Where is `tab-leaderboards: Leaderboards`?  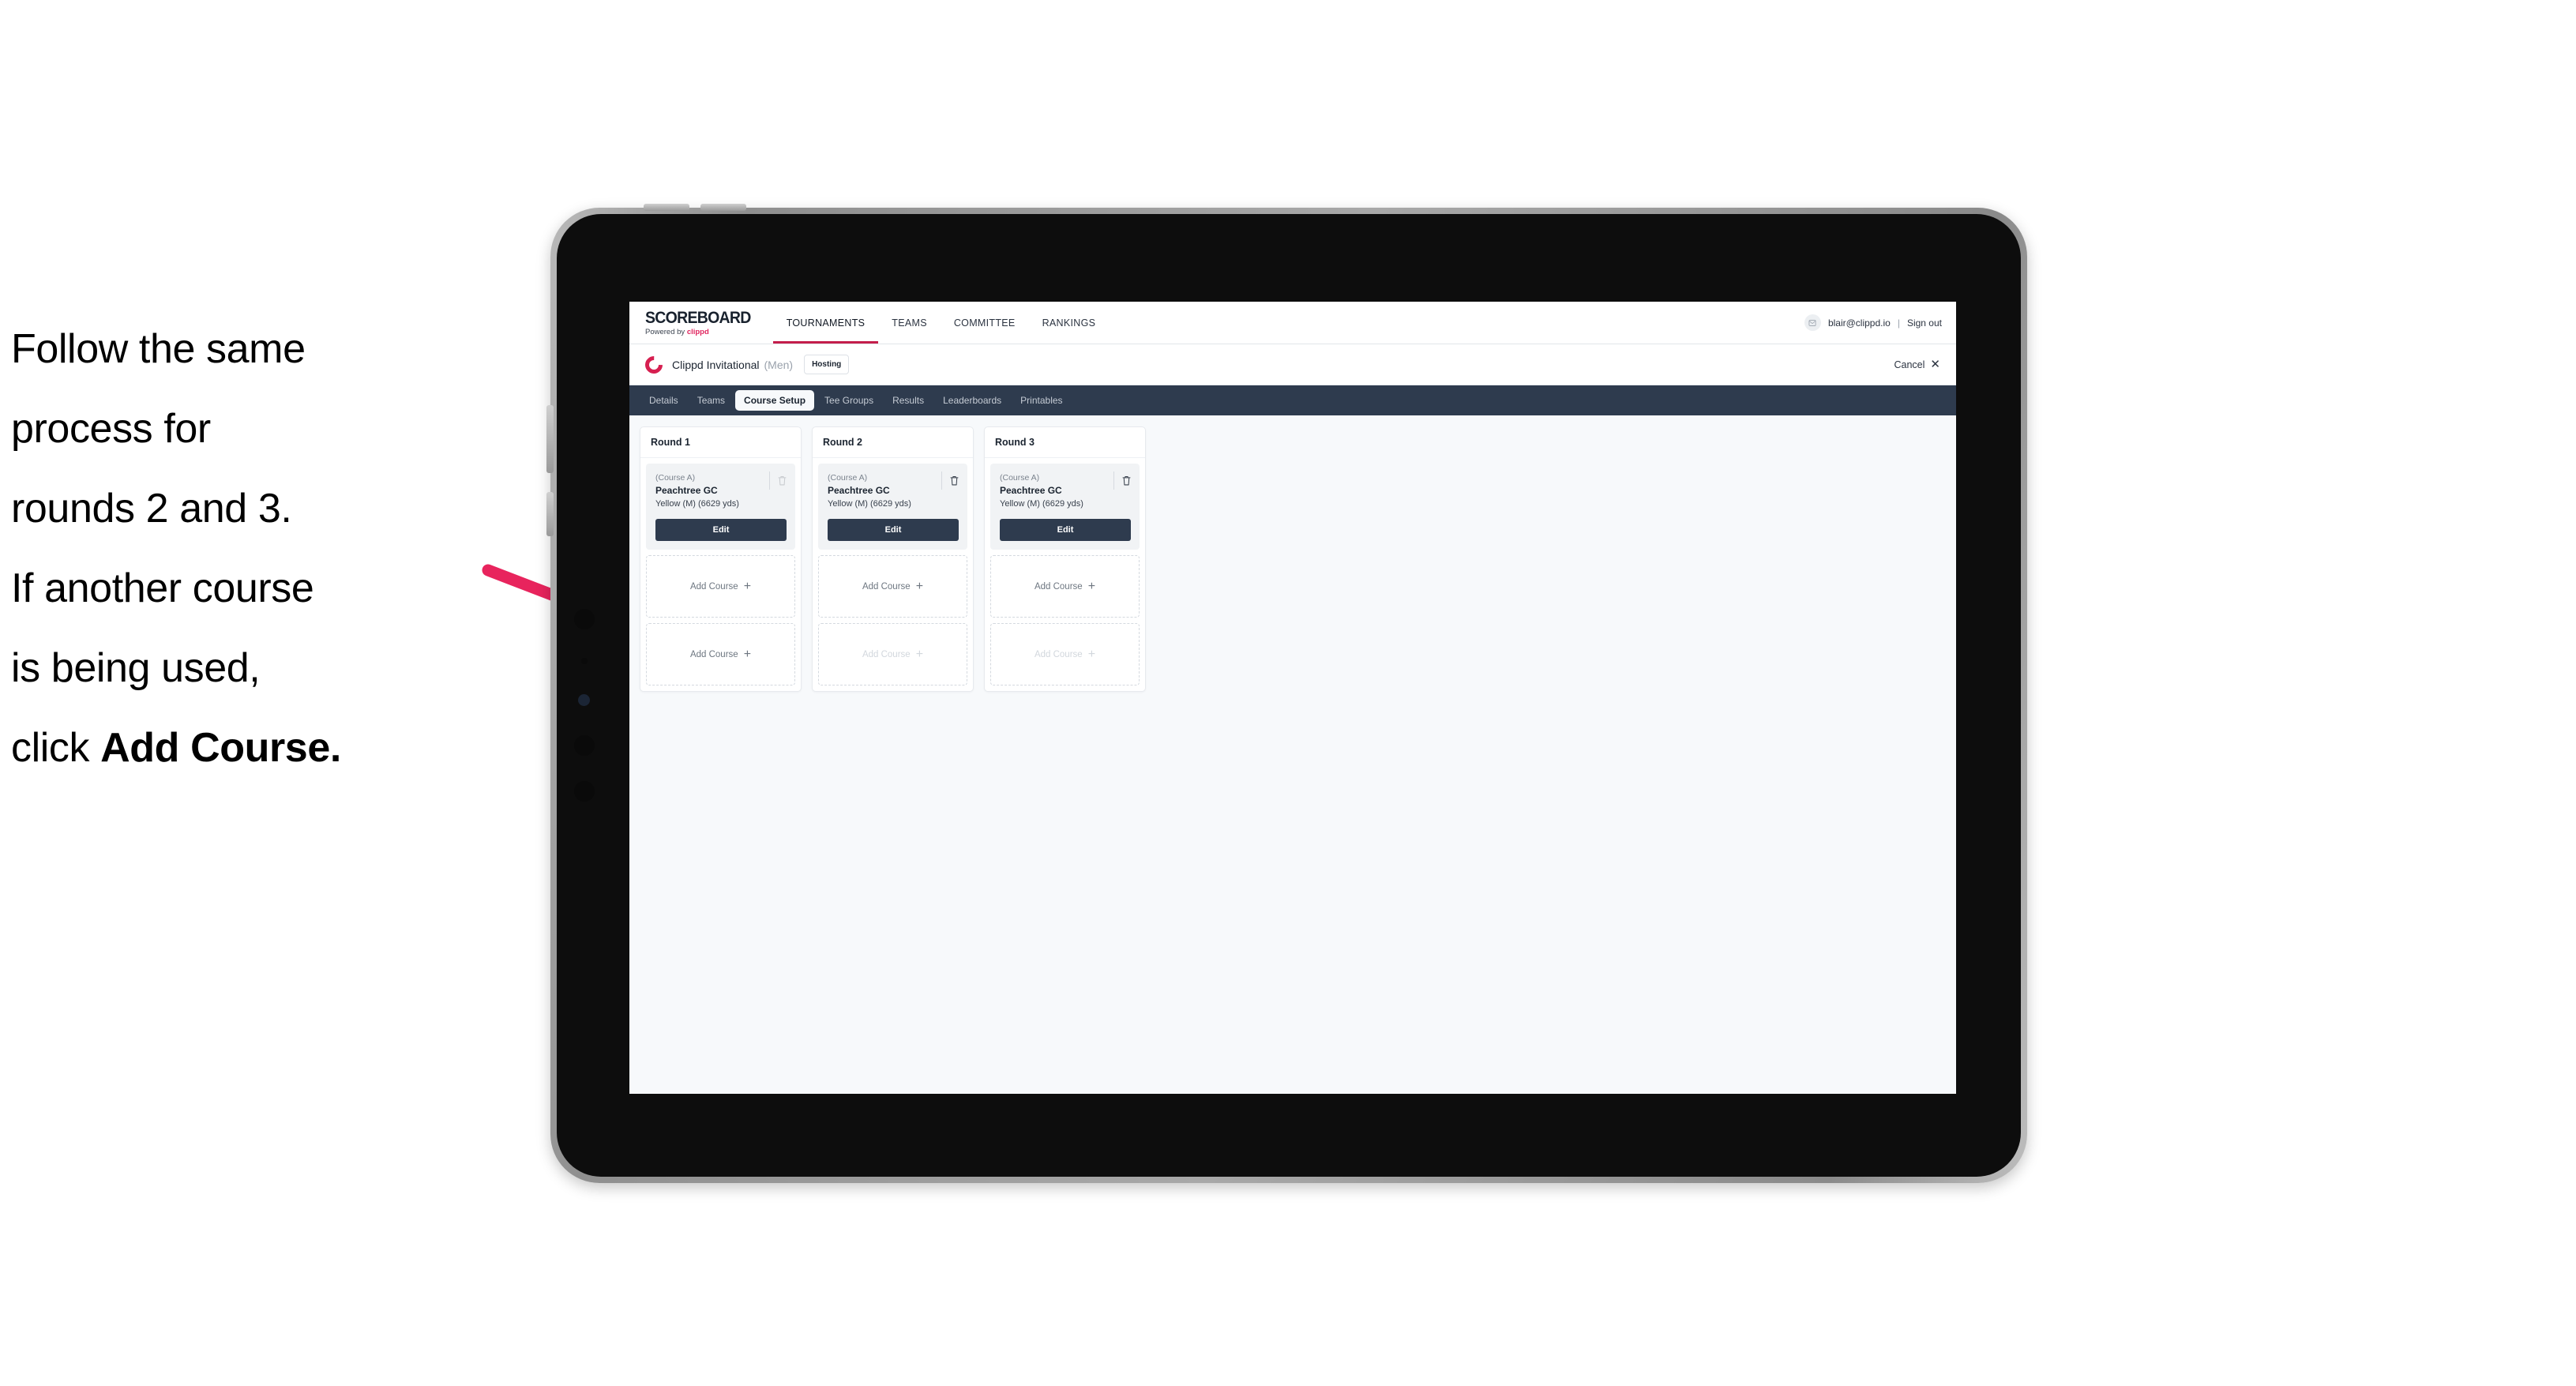 tab-leaderboards: Leaderboards is located at coordinates (972, 400).